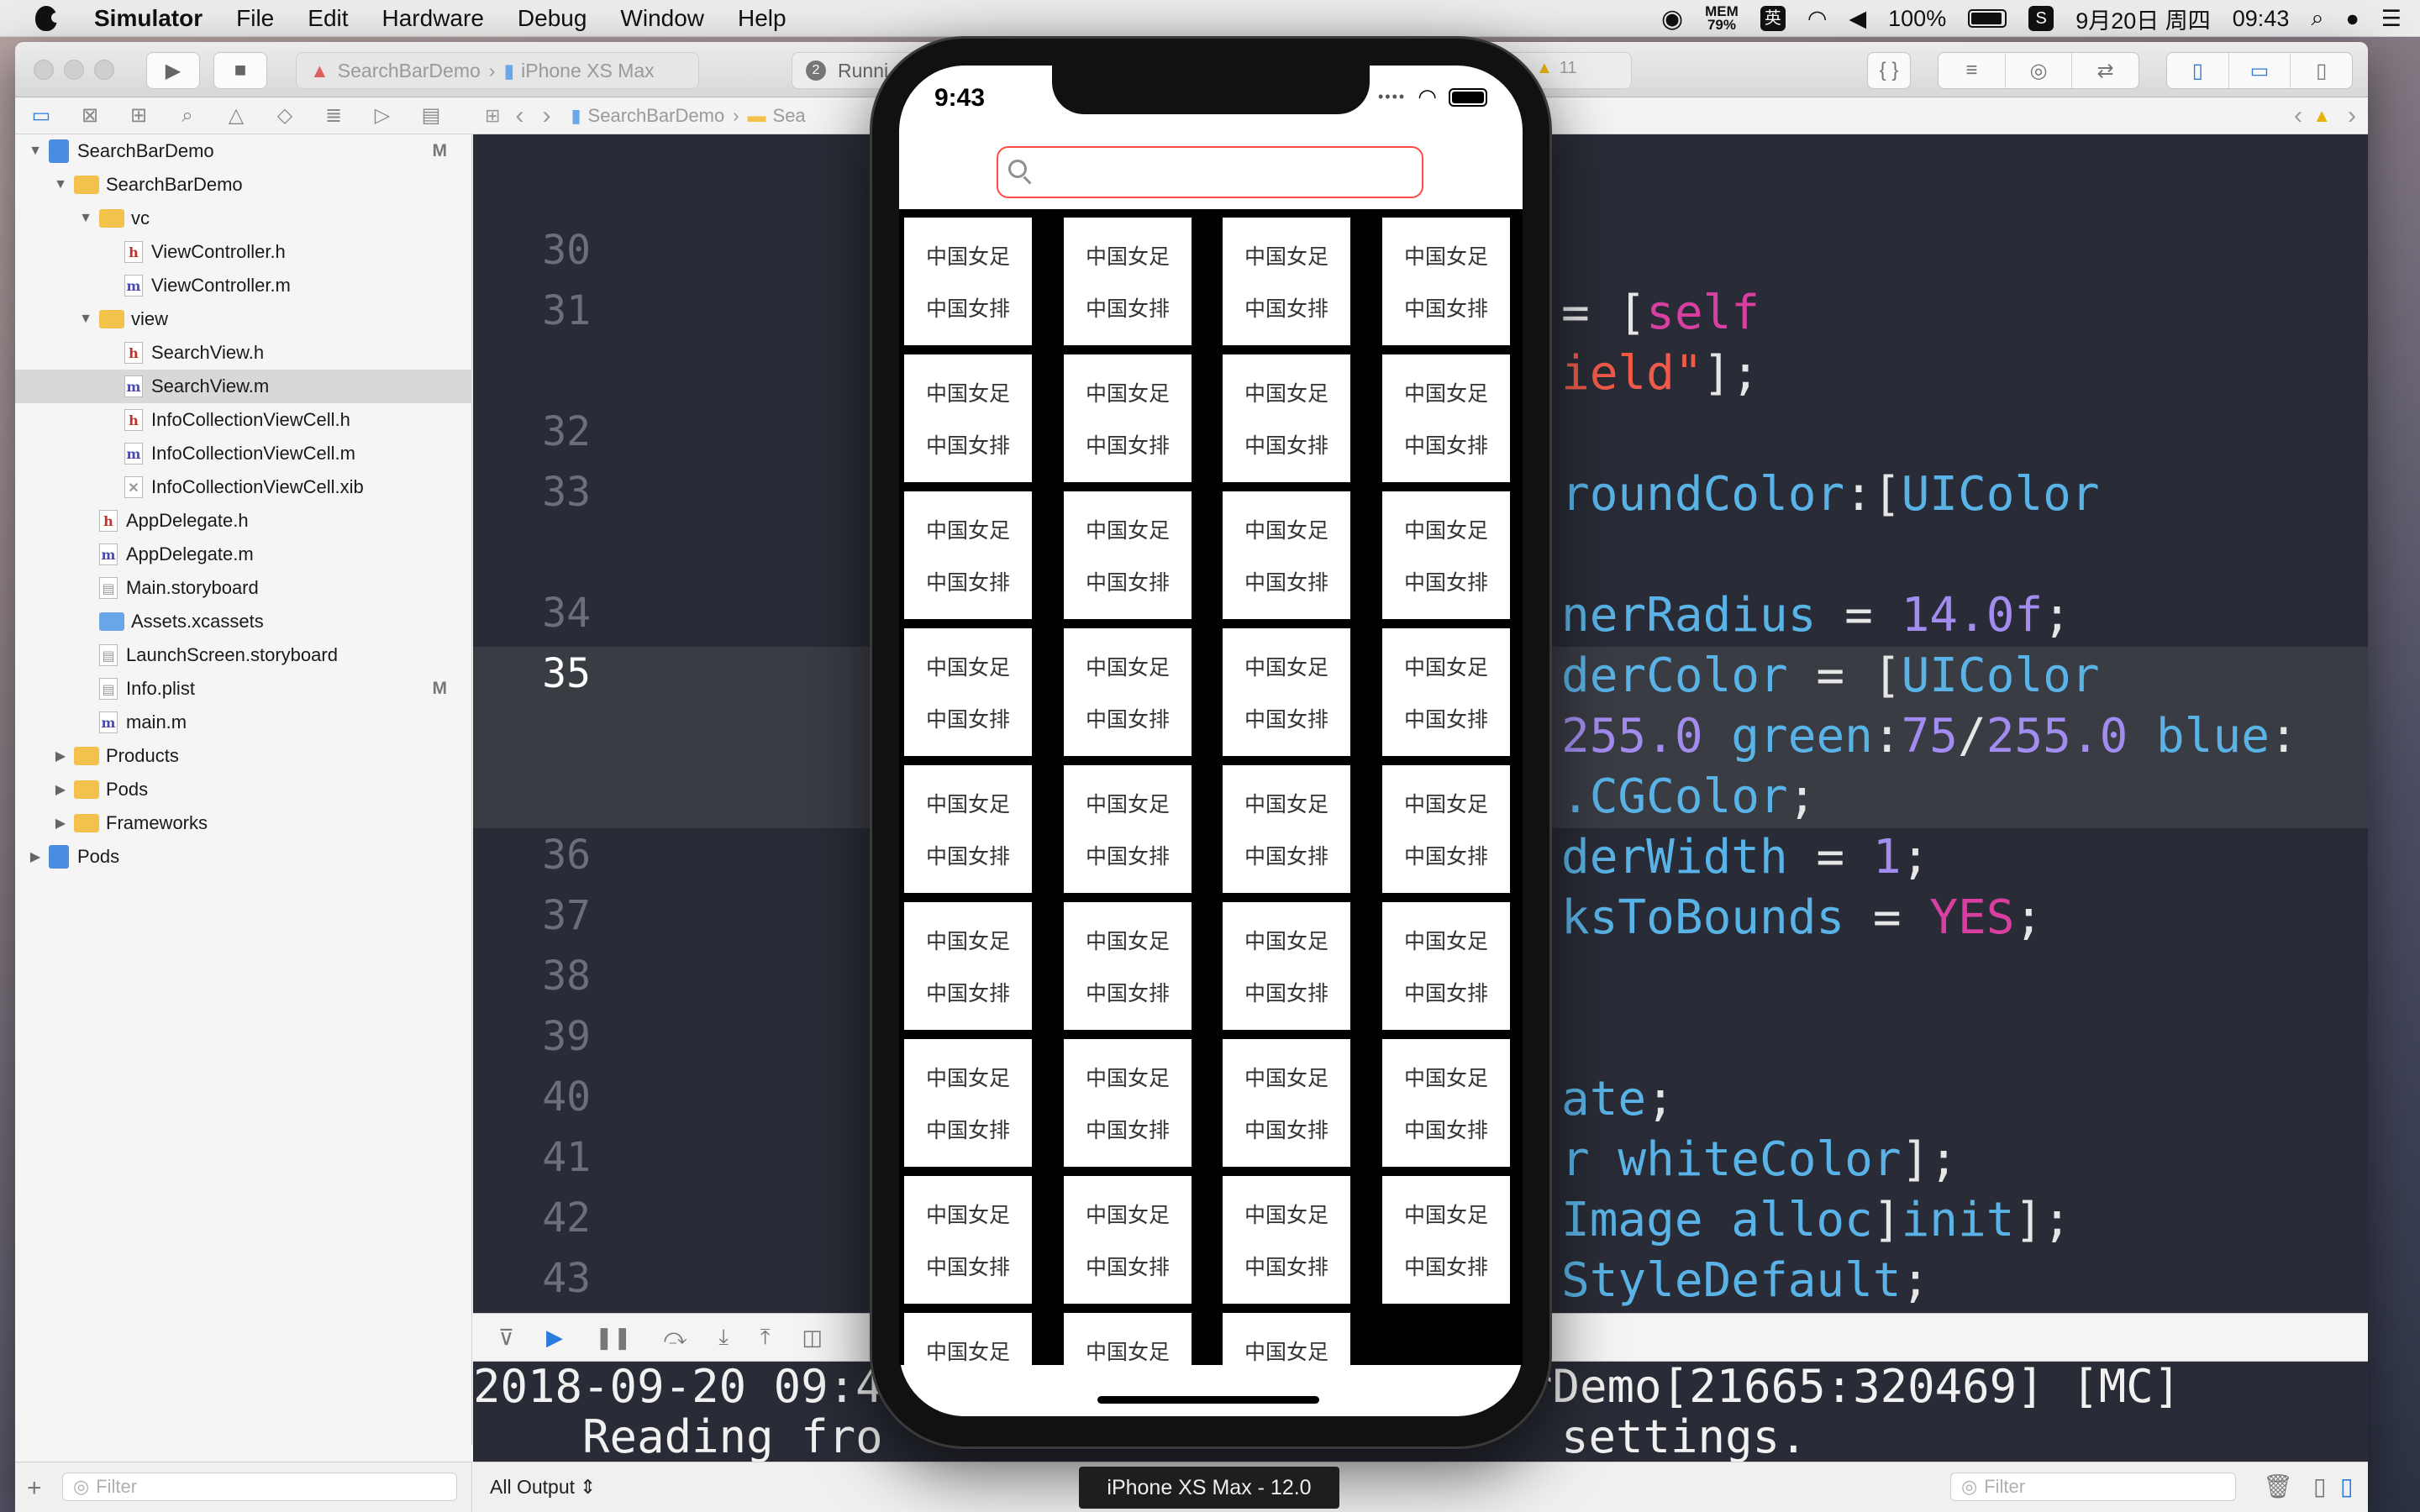  Describe the element at coordinates (2391, 19) in the screenshot. I see `notification-center-icon: ☰` at that location.